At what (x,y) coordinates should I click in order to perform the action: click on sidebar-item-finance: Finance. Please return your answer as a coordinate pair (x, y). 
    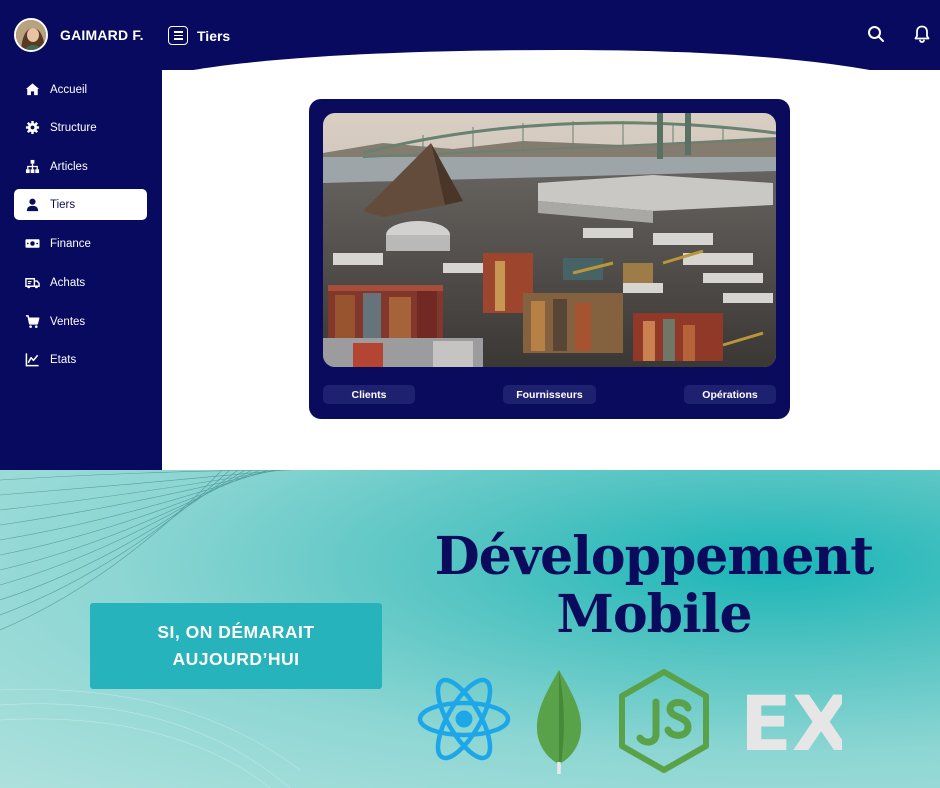
    Looking at the image, I should click on (80, 243).